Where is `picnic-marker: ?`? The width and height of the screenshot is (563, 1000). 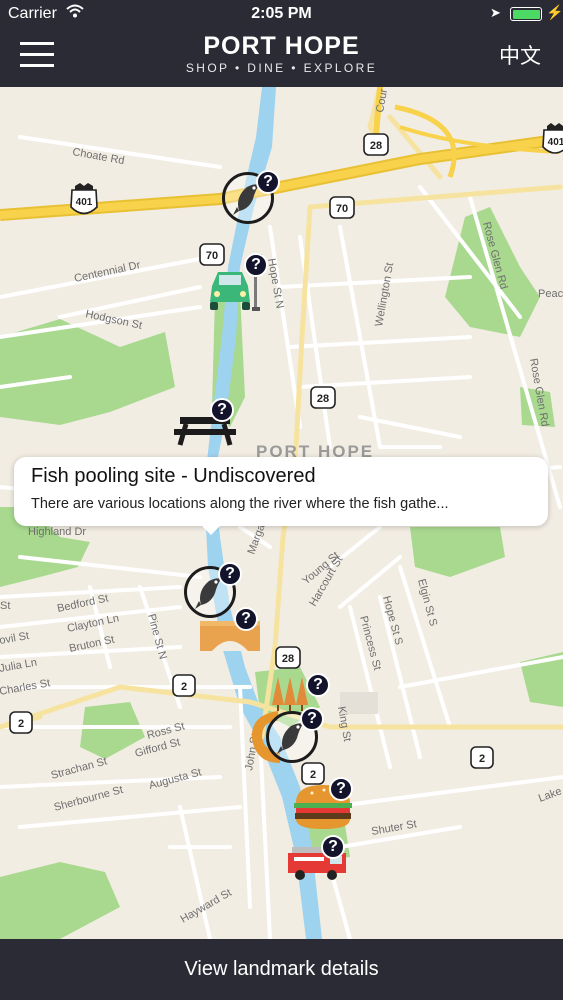 picnic-marker: ? is located at coordinates (205, 421).